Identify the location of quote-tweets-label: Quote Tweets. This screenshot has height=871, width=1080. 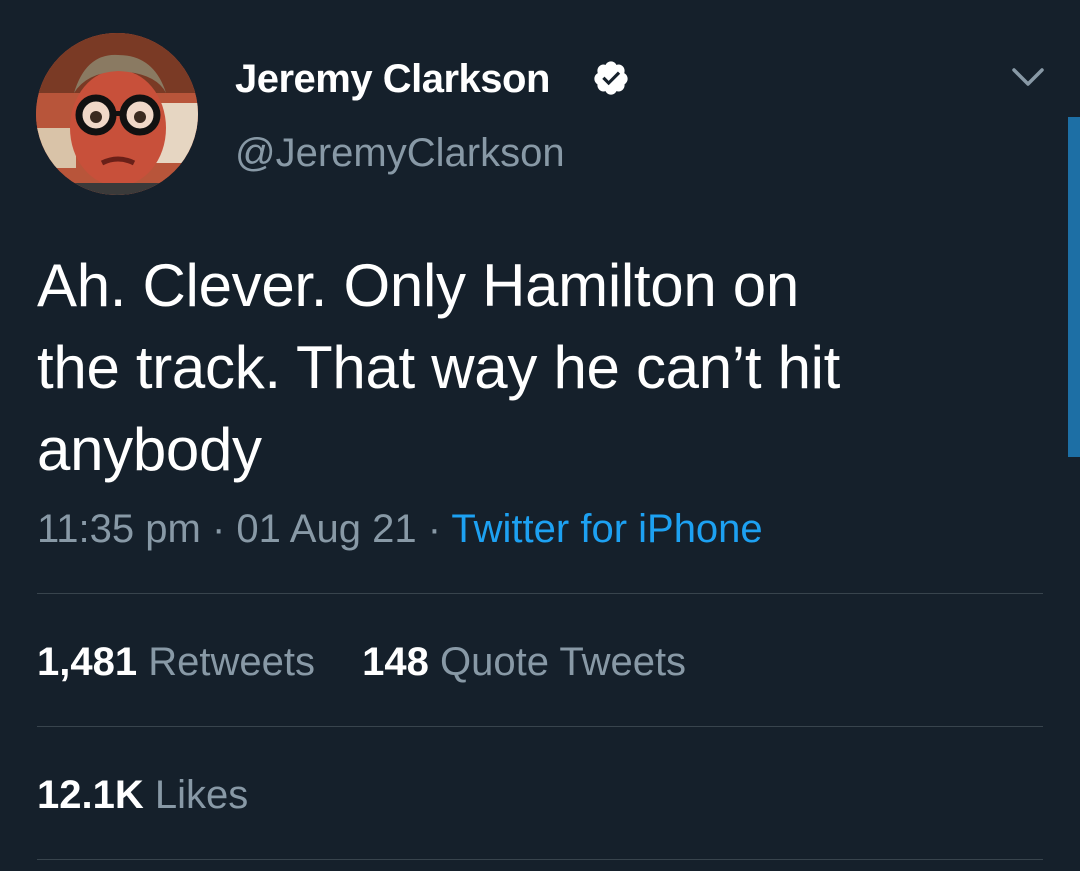
(563, 662).